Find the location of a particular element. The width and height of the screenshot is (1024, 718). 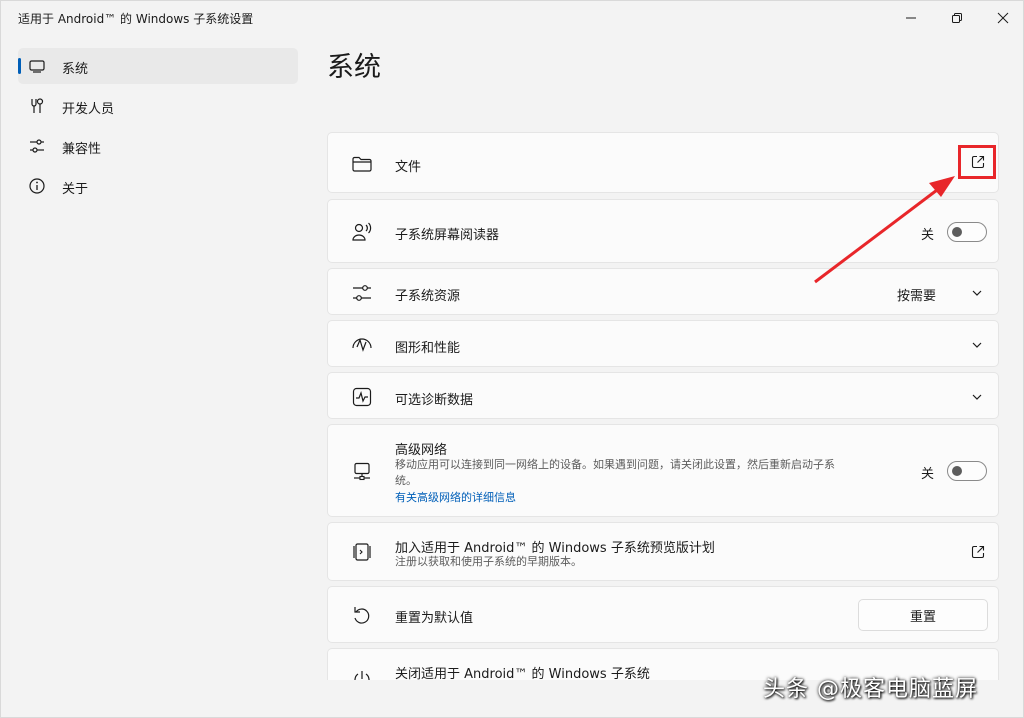

diagnostics-title: 可选诊断数据 is located at coordinates (434, 400).